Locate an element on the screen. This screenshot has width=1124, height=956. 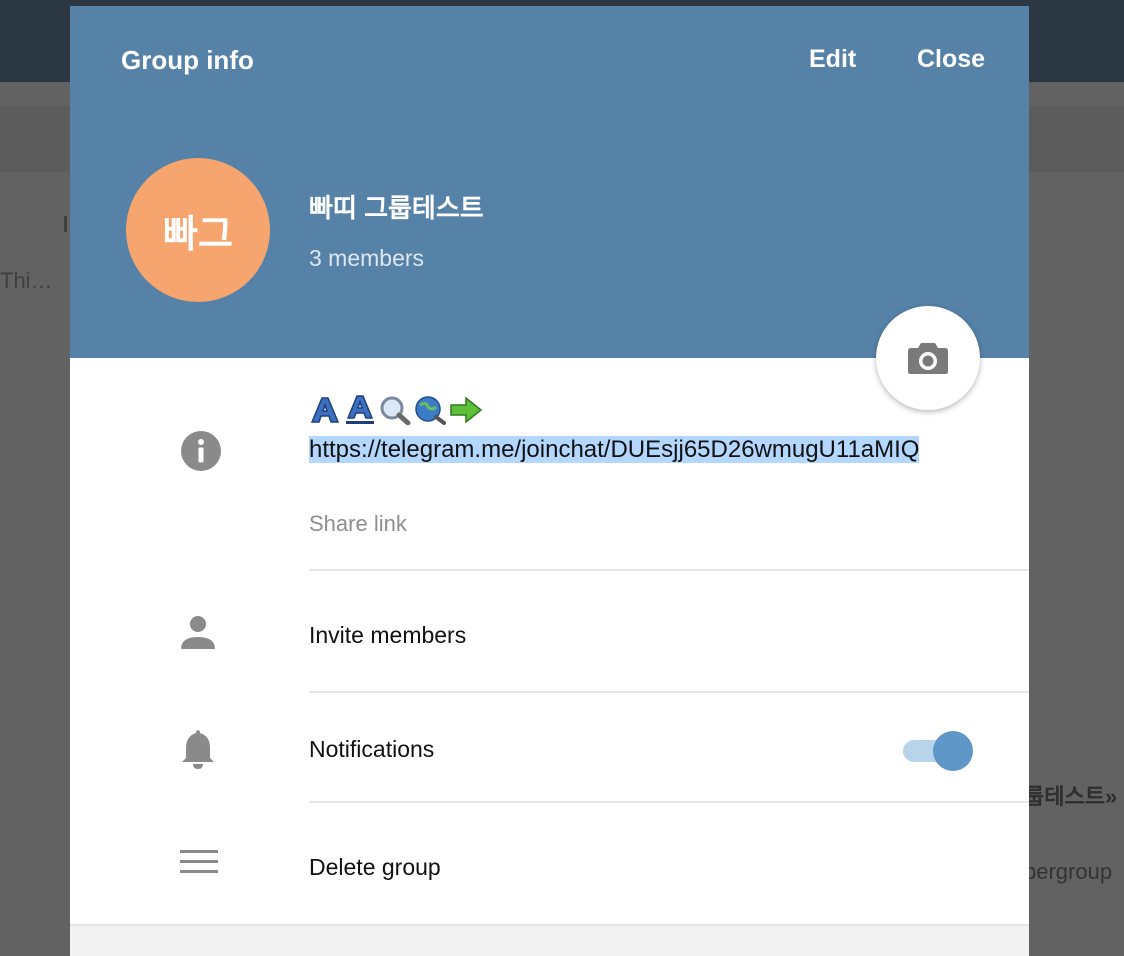
font-a-underline-icon is located at coordinates (360, 410).